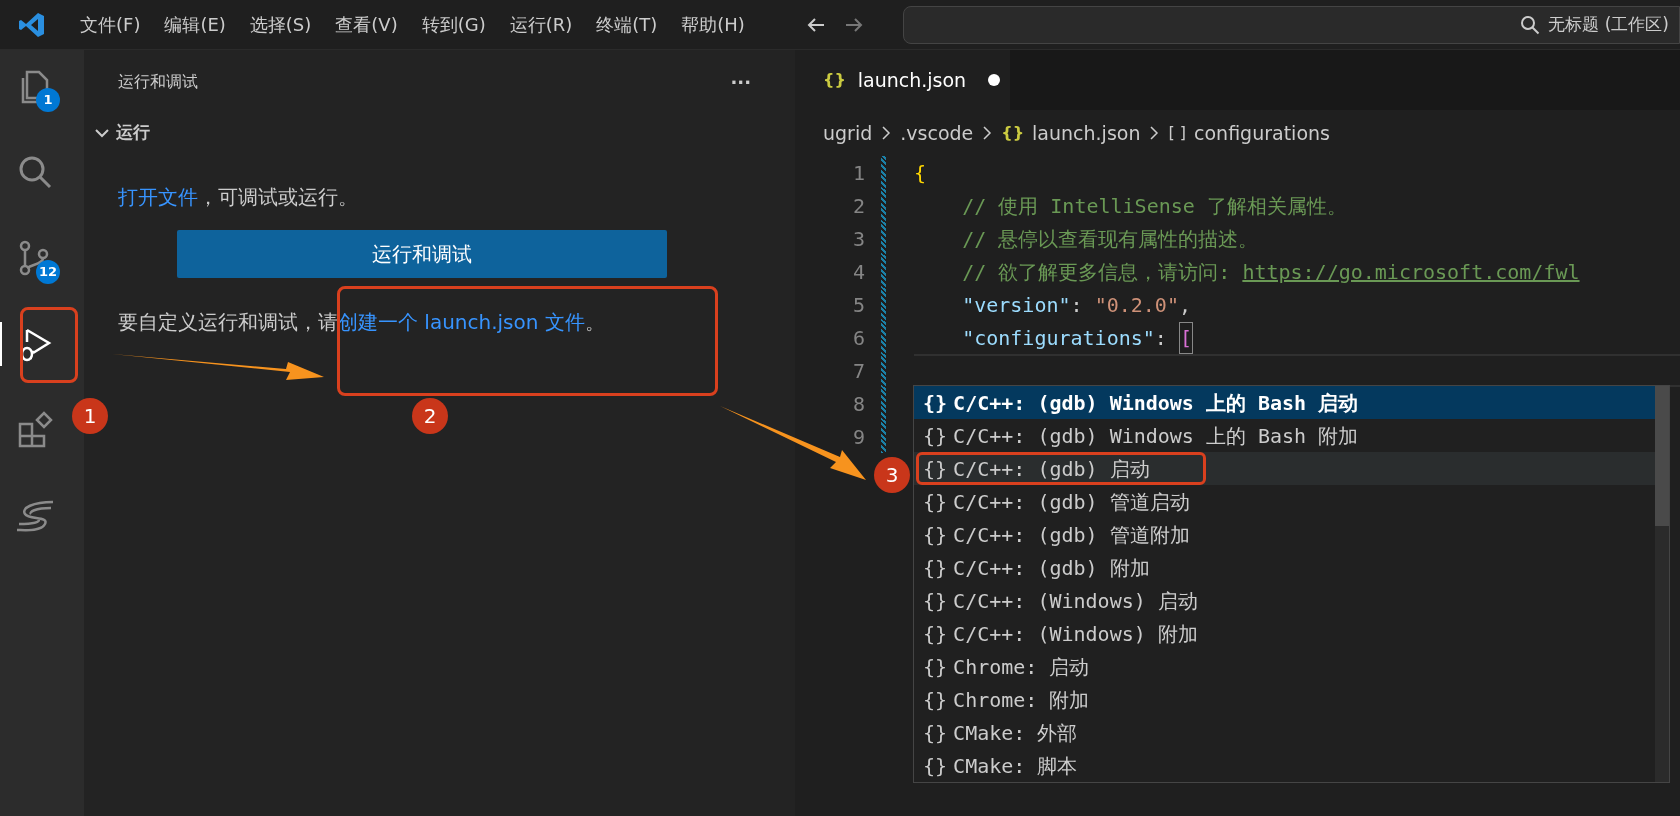 This screenshot has height=816, width=1680. Describe the element at coordinates (1530, 24) in the screenshot. I see `search-icon` at that location.